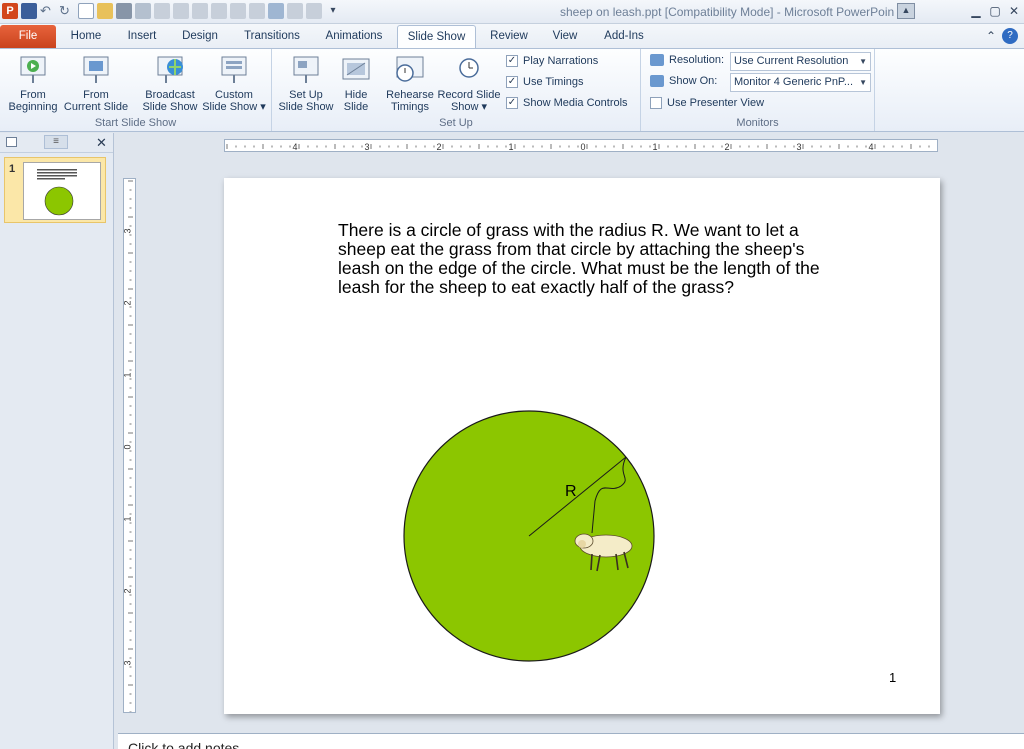 The width and height of the screenshot is (1024, 749). Describe the element at coordinates (410, 107) in the screenshot. I see `rehearse-label-2: Timings` at that location.